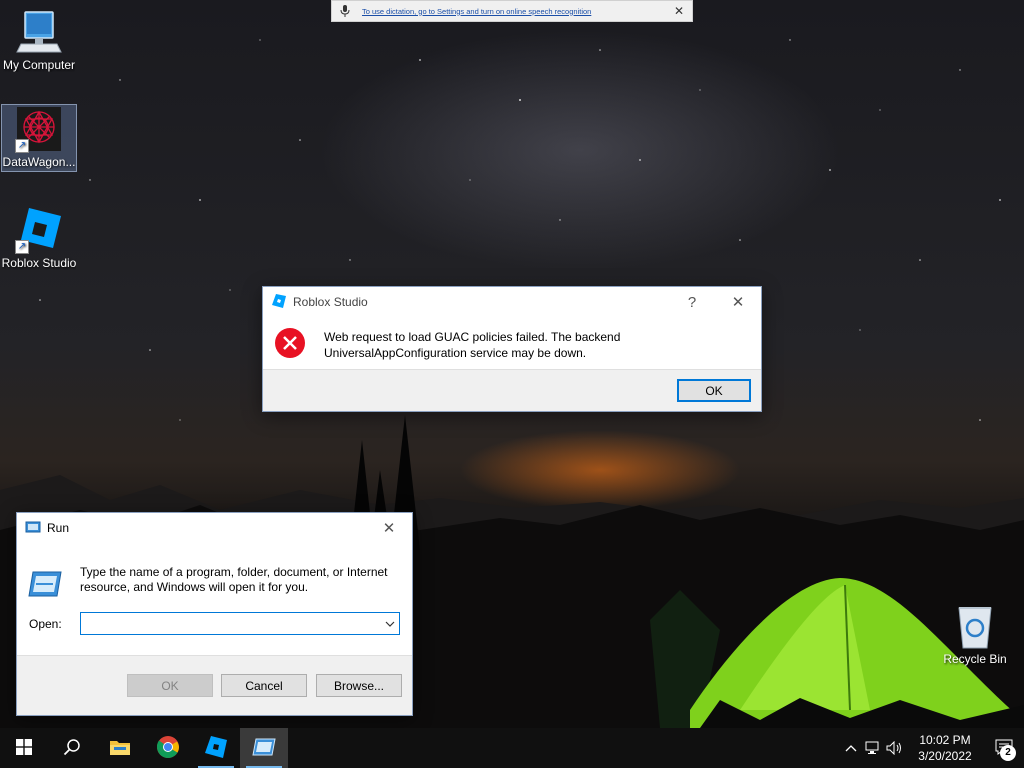 This screenshot has width=1024, height=768. I want to click on search-icon, so click(72, 748).